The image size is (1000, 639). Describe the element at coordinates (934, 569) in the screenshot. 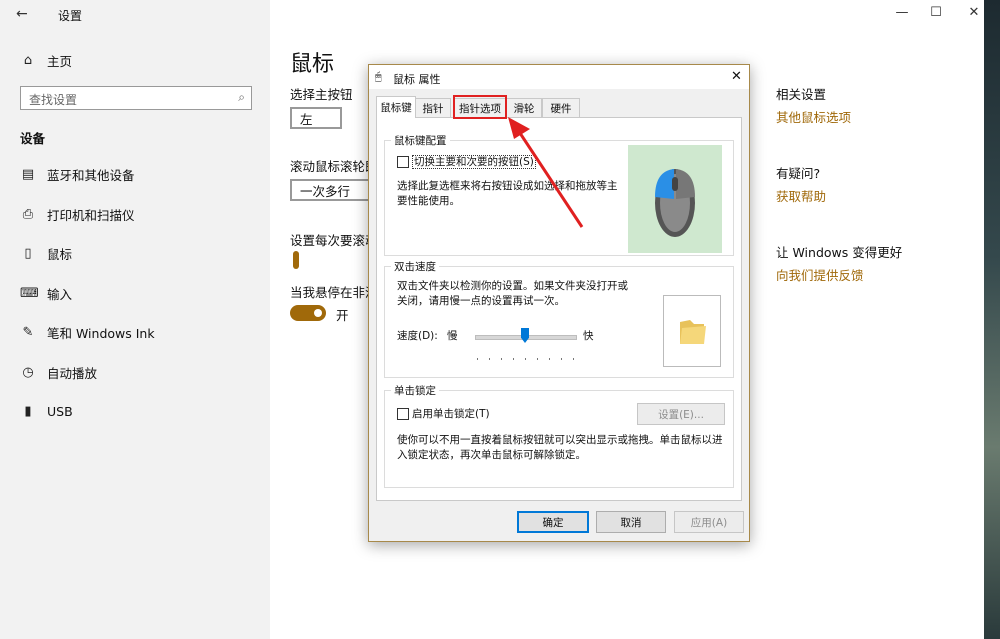

I see `watermark-cn: 经验` at that location.